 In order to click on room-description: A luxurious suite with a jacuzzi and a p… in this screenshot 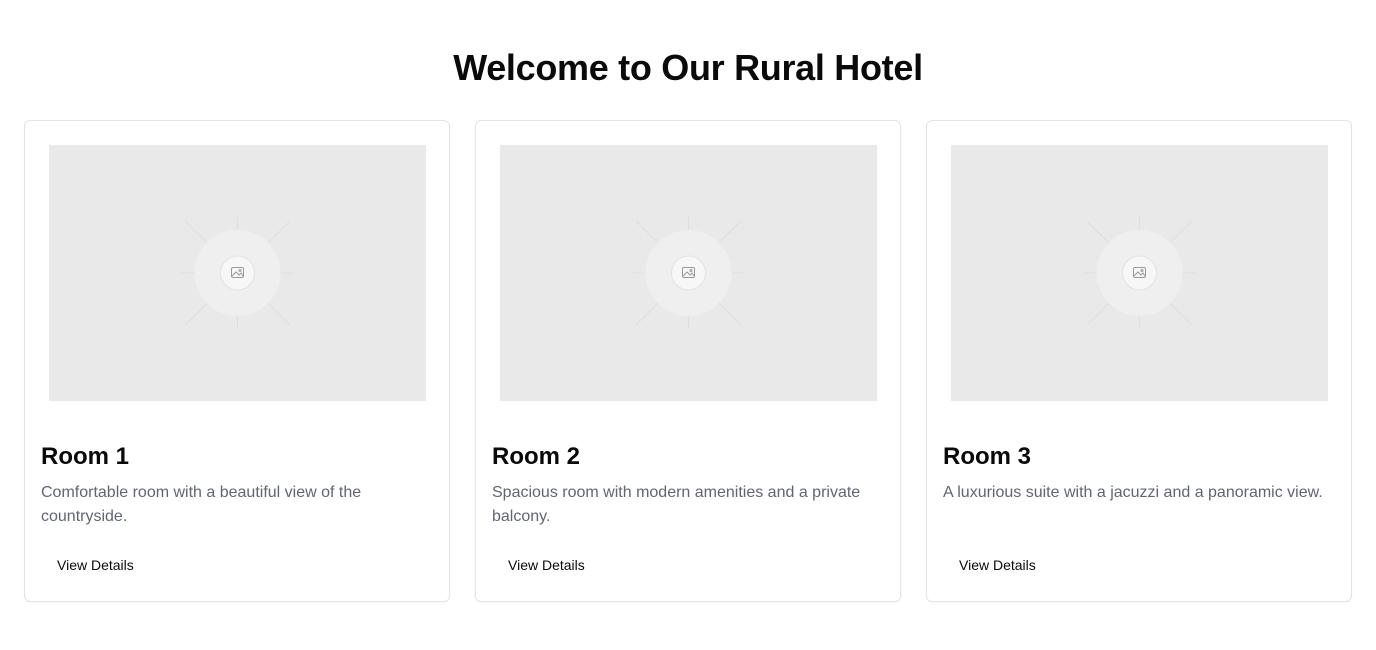, I will do `click(1133, 492)`.